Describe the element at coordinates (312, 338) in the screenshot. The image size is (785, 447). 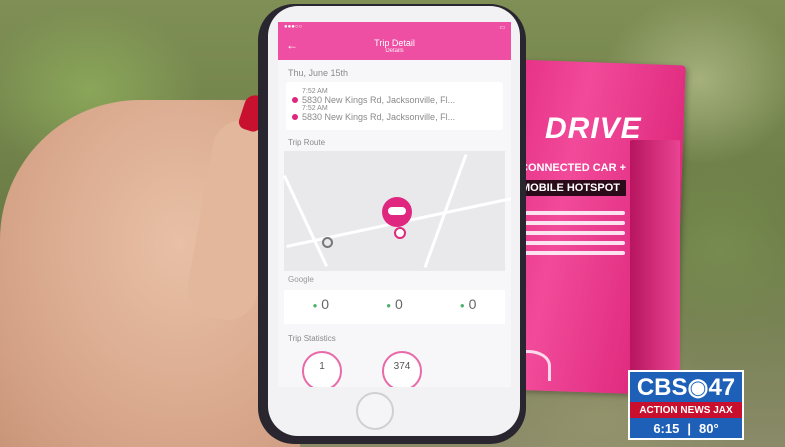
I see `trip-statistics-label: Trip Statistics` at that location.